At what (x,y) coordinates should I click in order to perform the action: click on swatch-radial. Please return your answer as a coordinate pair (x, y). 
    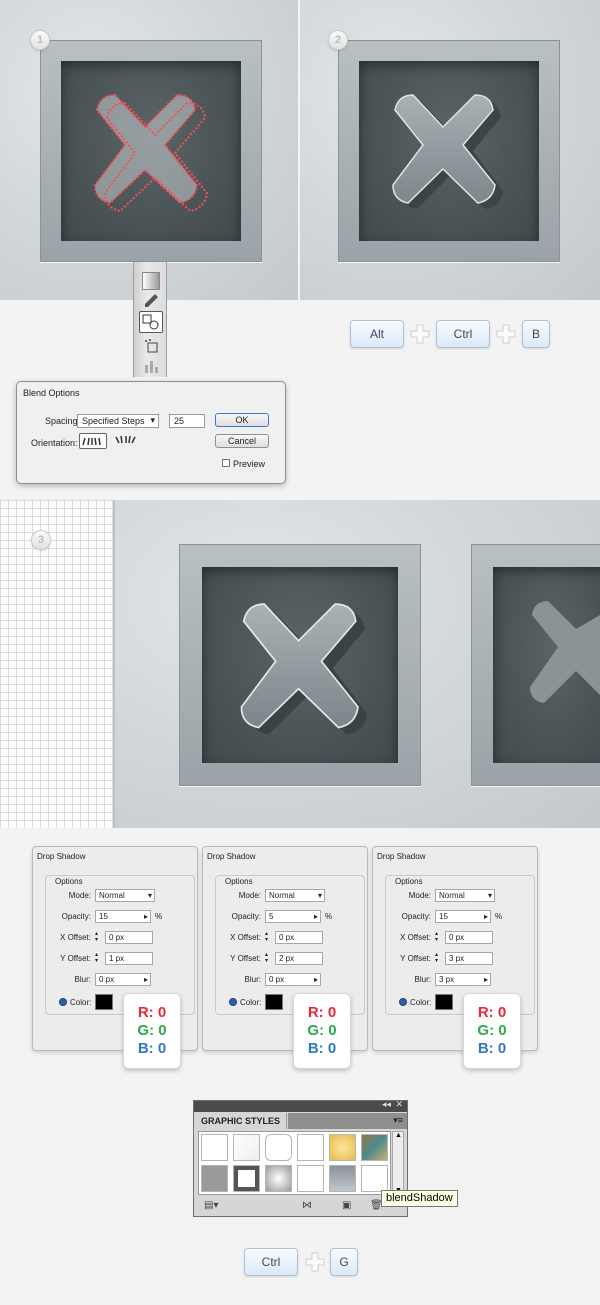
    Looking at the image, I should click on (278, 1178).